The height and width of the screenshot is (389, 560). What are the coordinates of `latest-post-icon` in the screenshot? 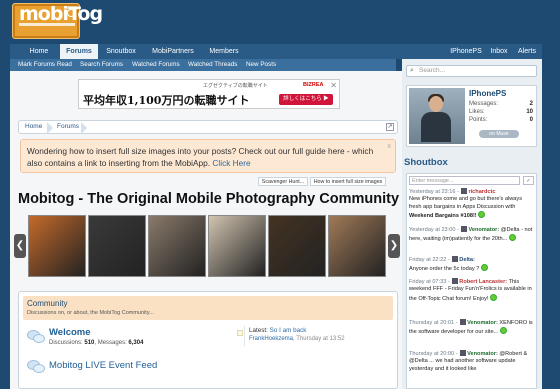 It's located at (240, 333).